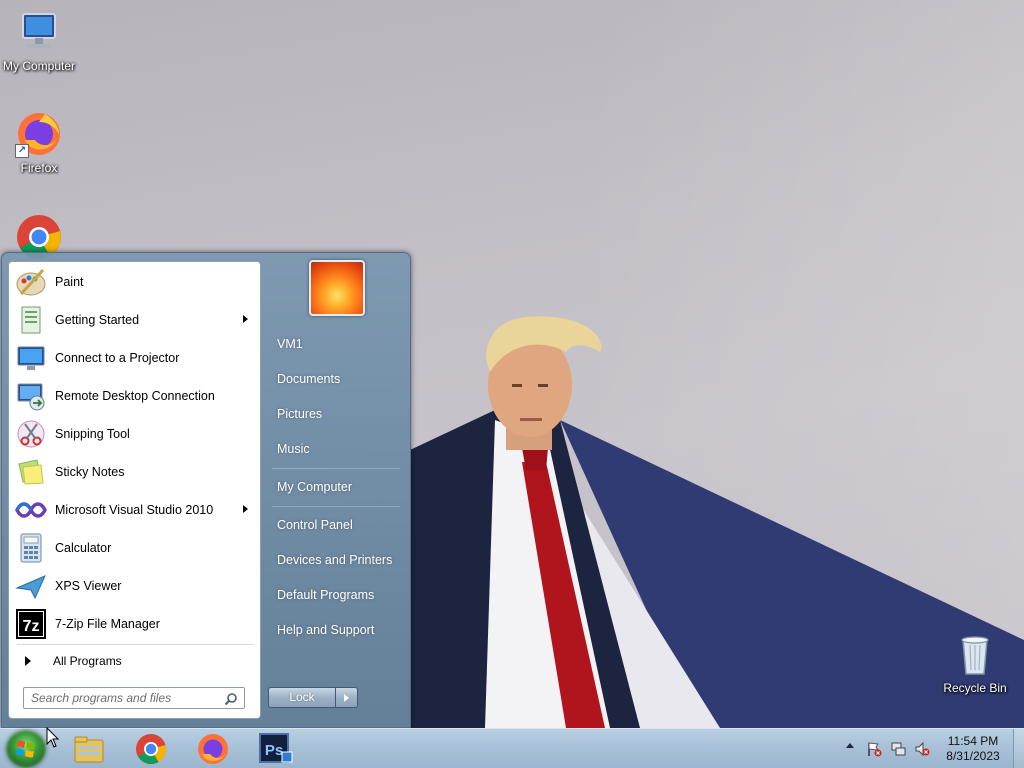 The height and width of the screenshot is (768, 1024). I want to click on start-link-label: Devices and Printers, so click(335, 560).